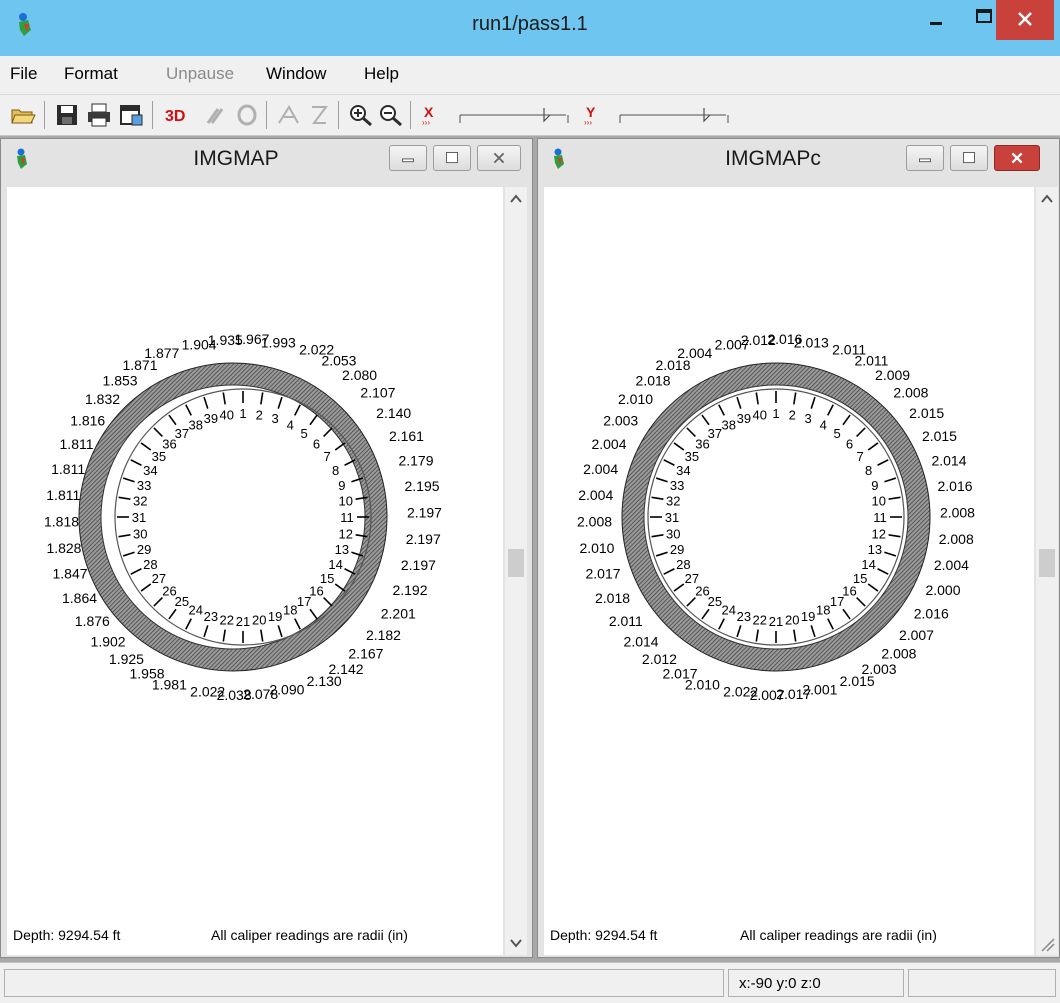 The image size is (1060, 1003). Describe the element at coordinates (602, 574) in the screenshot. I see `caliper-reading-label: 2.017` at that location.